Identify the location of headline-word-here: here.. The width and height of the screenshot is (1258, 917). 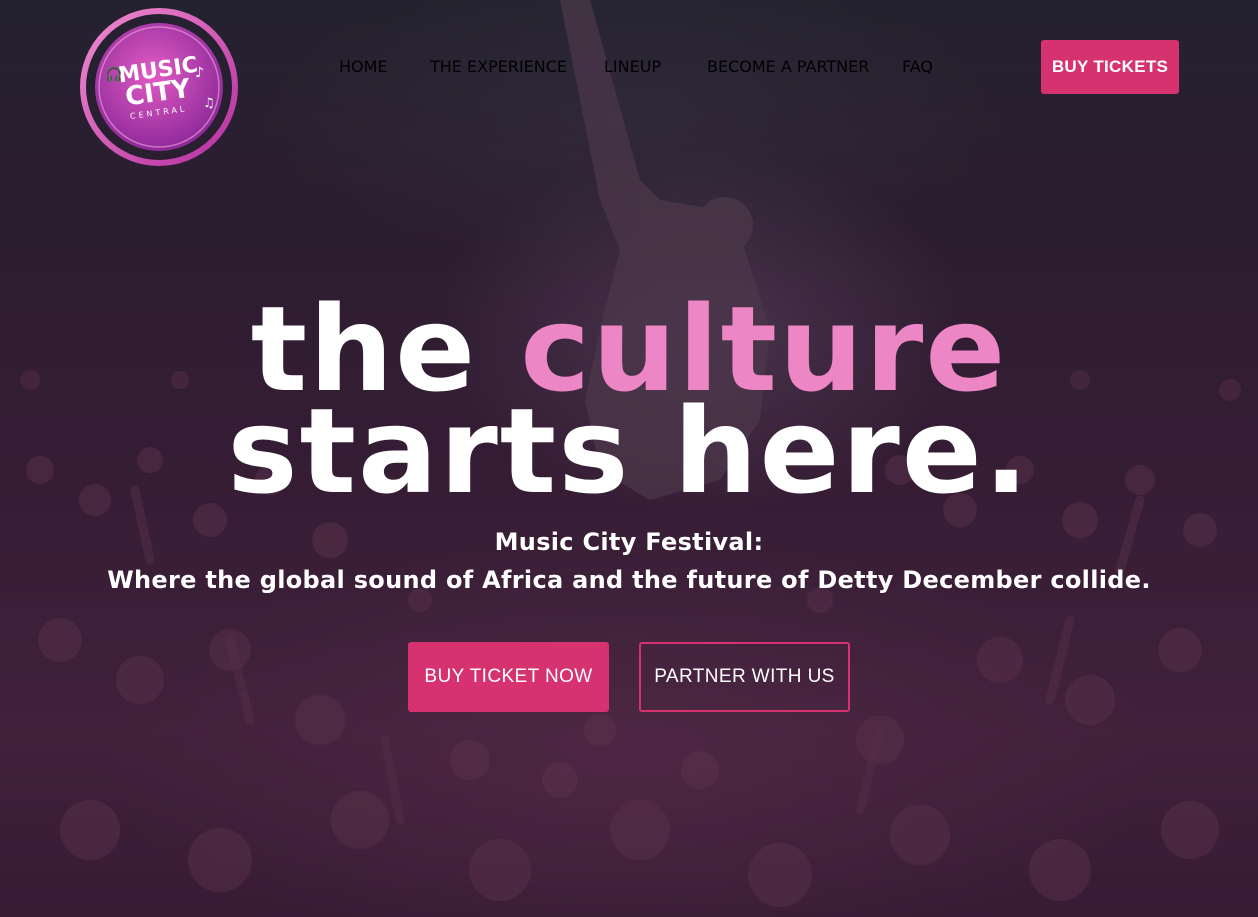
(852, 451).